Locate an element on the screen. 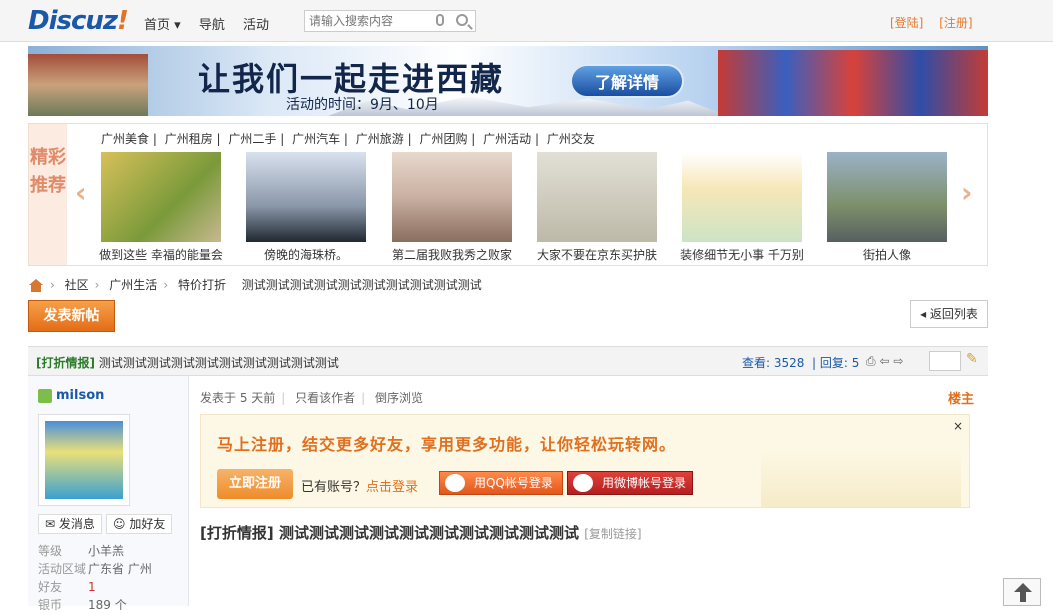 This screenshot has width=1053, height=614. main-nav: 首页 ▾ 导航 活动 is located at coordinates (213, 23).